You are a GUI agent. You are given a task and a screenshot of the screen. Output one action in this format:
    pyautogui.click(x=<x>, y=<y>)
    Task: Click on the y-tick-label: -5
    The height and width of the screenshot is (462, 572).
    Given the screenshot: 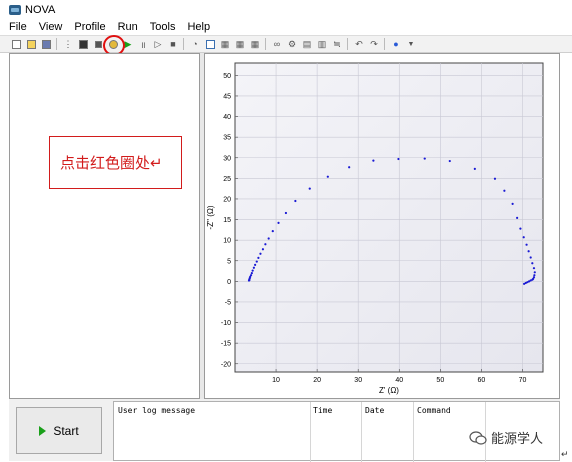 What is the action you would take?
    pyautogui.click(x=228, y=302)
    